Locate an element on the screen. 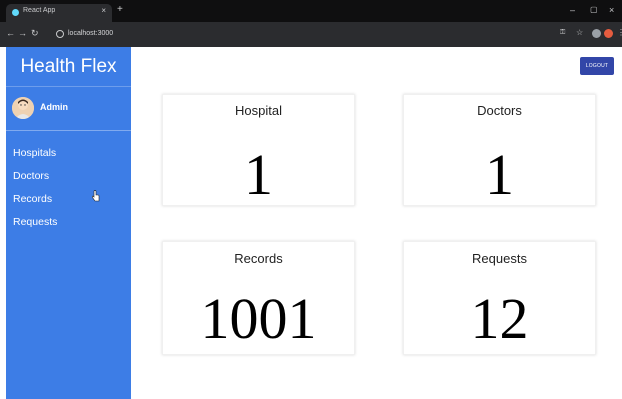 Image resolution: width=622 pixels, height=399 pixels. user-profile: Admin is located at coordinates (68, 109).